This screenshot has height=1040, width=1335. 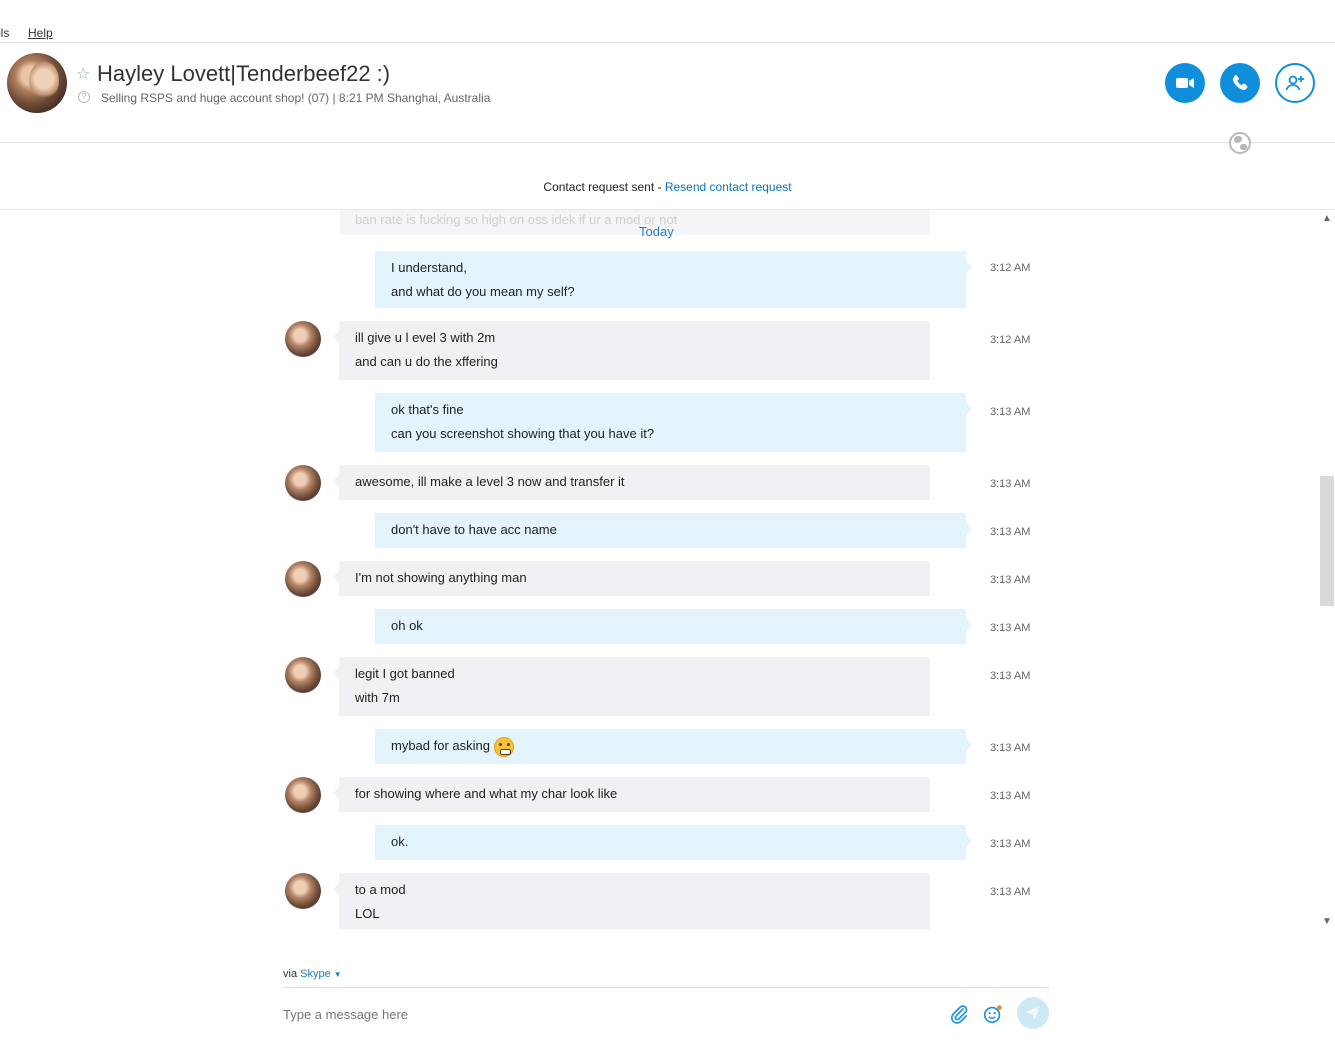 What do you see at coordinates (993, 1014) in the screenshot?
I see `emoticon-icon` at bounding box center [993, 1014].